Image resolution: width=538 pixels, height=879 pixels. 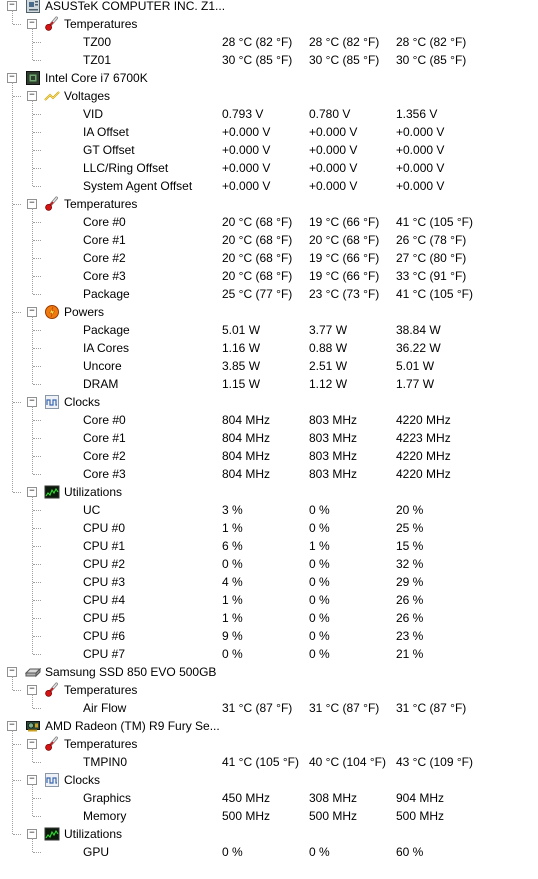 What do you see at coordinates (269, 654) in the screenshot?
I see `sensor-row: CPU #7 0 % 0 % 21 %` at bounding box center [269, 654].